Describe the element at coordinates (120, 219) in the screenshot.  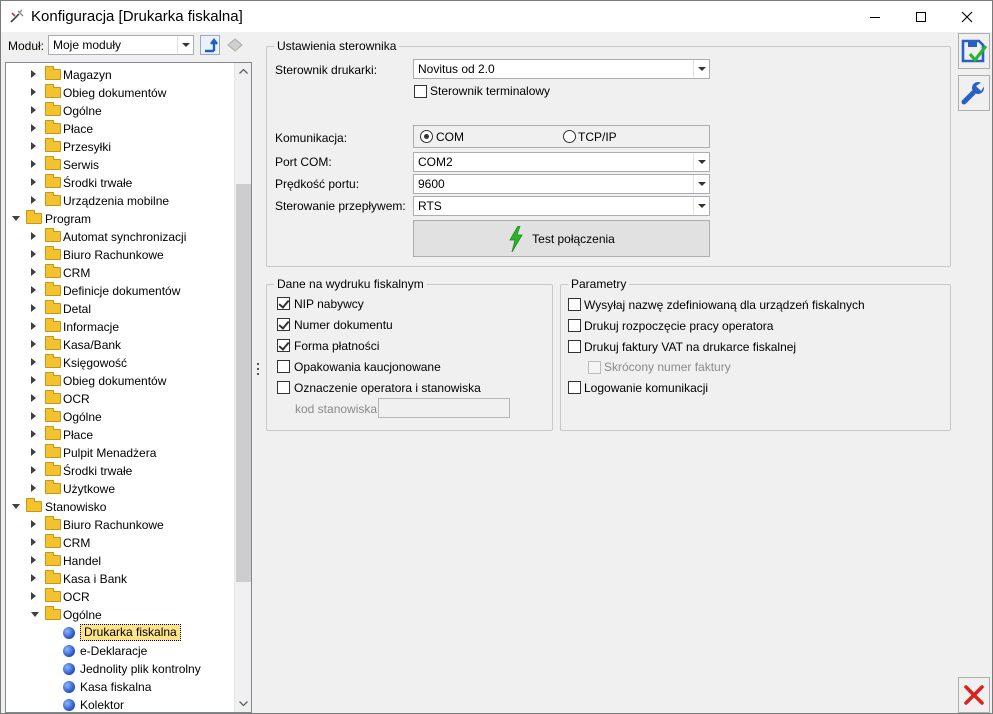
I see `tree-item: Program` at that location.